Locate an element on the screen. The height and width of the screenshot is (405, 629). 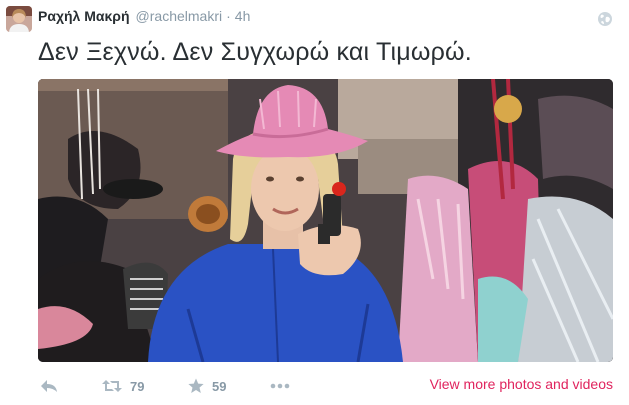
favorite-count: 59 is located at coordinates (219, 386).